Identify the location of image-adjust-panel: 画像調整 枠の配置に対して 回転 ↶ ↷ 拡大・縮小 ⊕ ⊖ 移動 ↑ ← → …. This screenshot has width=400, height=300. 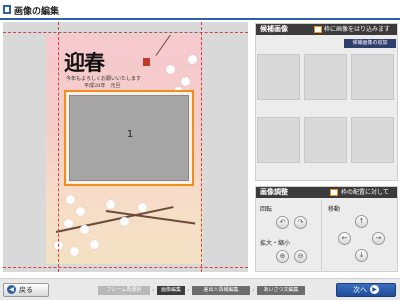
(326, 229).